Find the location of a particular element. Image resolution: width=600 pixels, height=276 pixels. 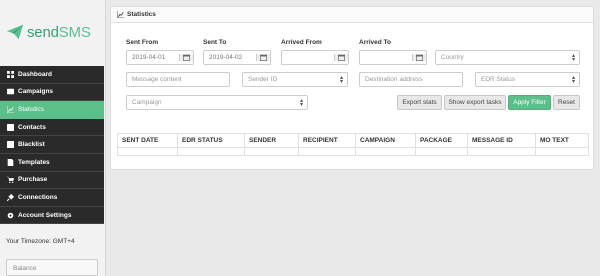

sidebar-item-label: Purchase is located at coordinates (33, 180).